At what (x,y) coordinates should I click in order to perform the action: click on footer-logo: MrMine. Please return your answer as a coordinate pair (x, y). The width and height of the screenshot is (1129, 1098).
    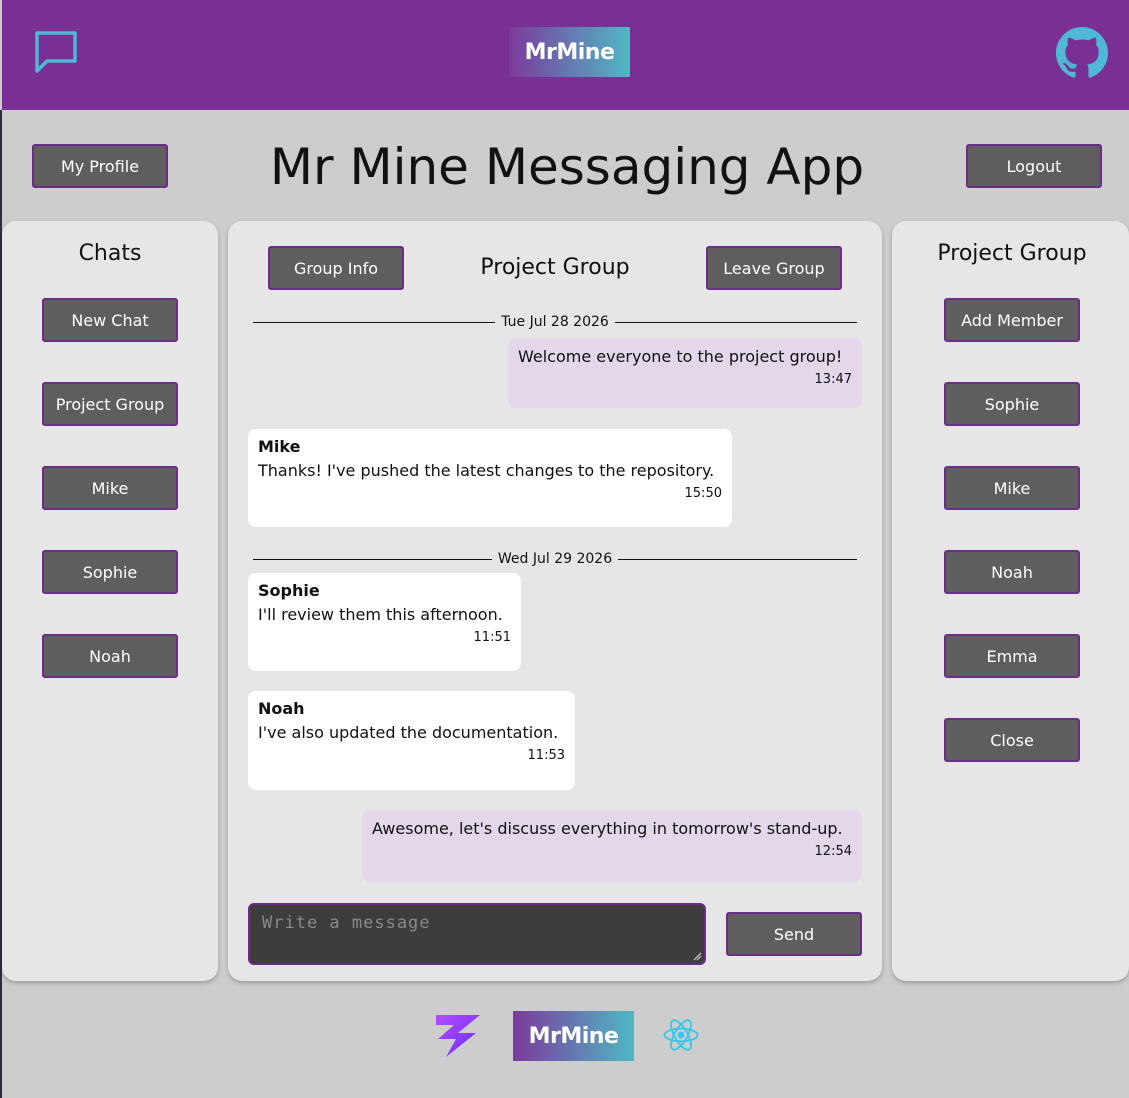
    Looking at the image, I should click on (573, 1036).